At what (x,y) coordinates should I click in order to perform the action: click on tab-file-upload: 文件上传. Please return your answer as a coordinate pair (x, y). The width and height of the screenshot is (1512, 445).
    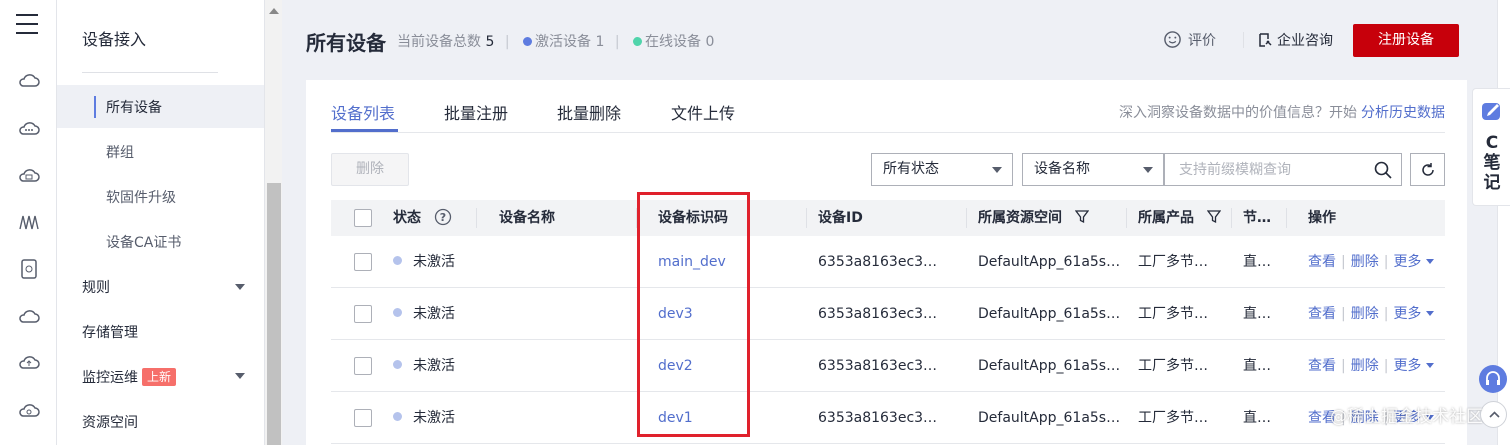
    Looking at the image, I should click on (703, 112).